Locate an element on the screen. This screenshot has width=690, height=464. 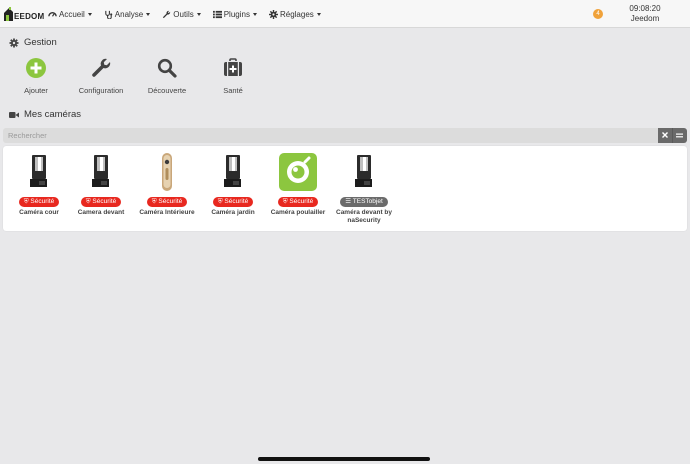
cameras-title: Mes caméras is located at coordinates (45, 114).